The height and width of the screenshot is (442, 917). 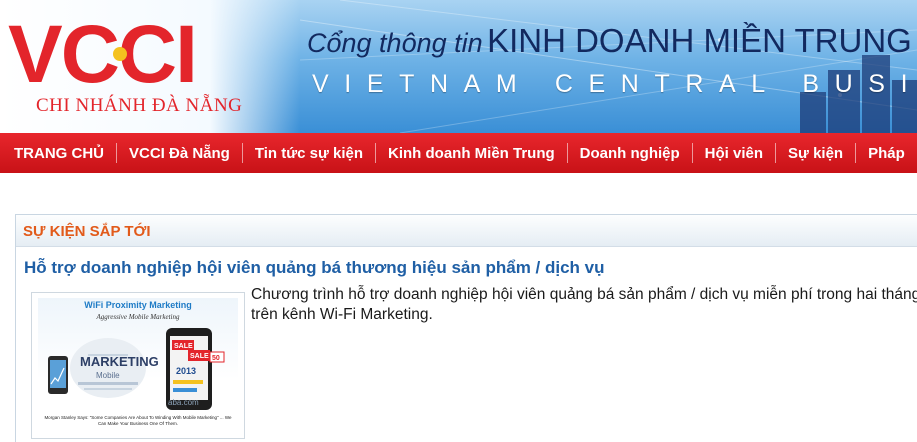 What do you see at coordinates (734, 153) in the screenshot?
I see `nav-item-members: Hội viên` at bounding box center [734, 153].